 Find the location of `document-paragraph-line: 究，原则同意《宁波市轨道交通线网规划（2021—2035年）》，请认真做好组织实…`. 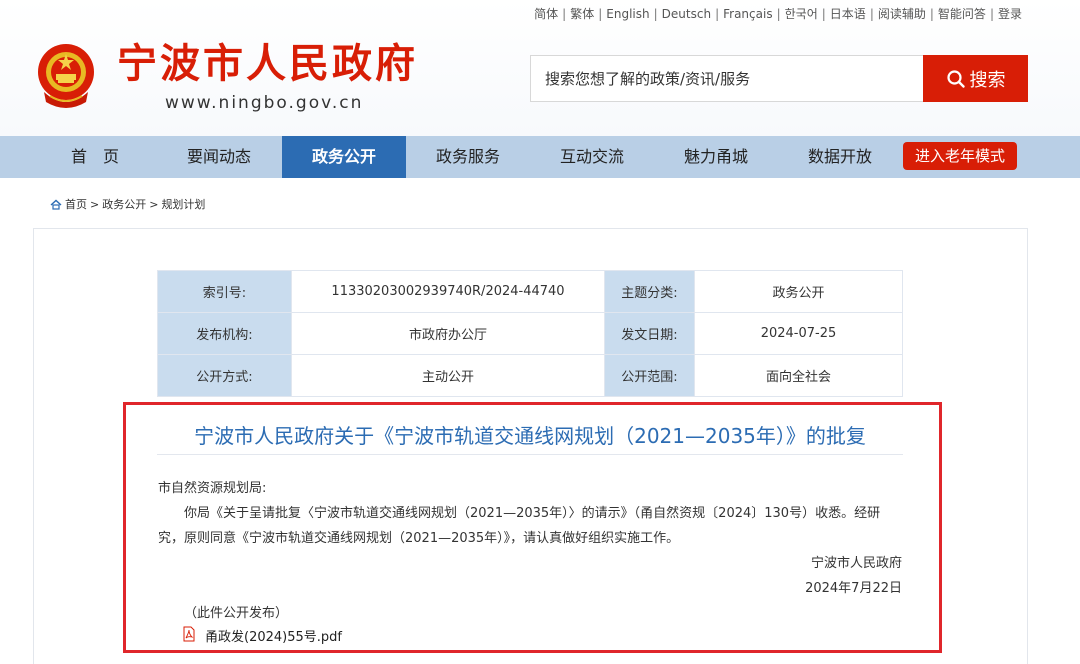

document-paragraph-line: 究，原则同意《宁波市轨道交通线网规划（2021—2035年）》，请认真做好组织实… is located at coordinates (419, 538).